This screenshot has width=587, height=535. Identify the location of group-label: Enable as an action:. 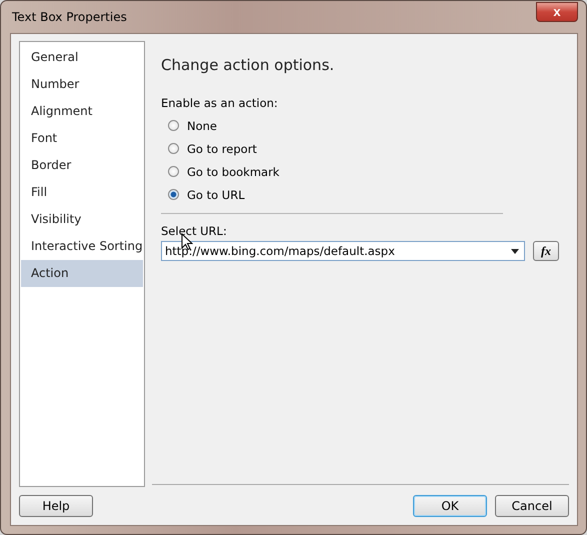
(220, 103).